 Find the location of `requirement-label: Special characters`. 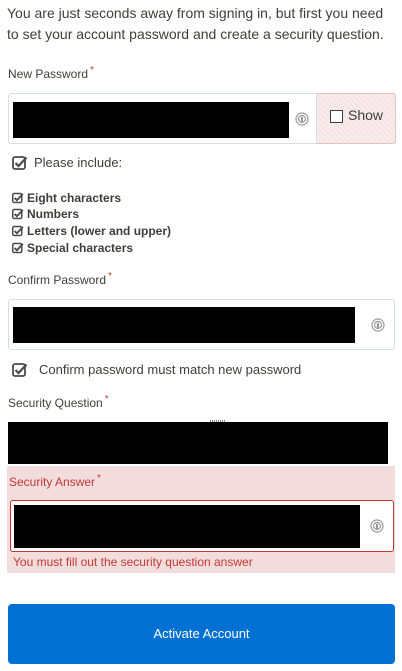

requirement-label: Special characters is located at coordinates (80, 248).